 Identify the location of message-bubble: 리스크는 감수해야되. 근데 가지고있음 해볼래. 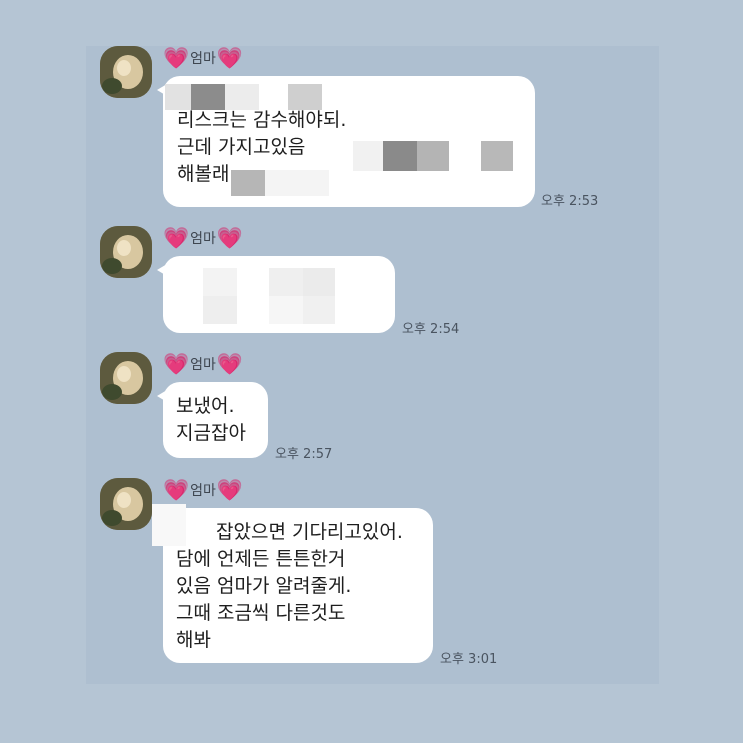
(346, 141).